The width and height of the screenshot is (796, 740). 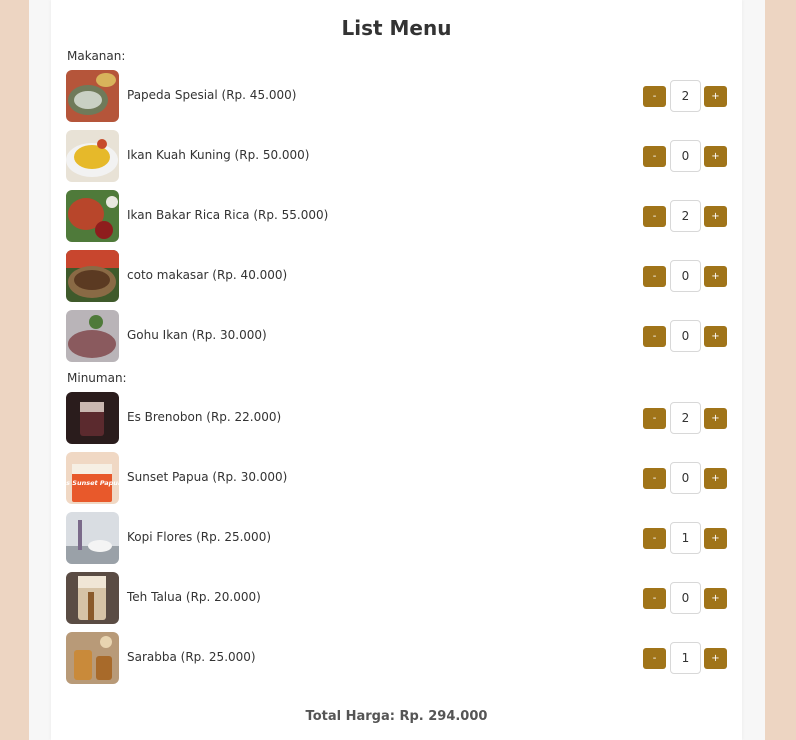 I want to click on list-item: Ikan Kuah Kuning (Rp. 50.000) - +, so click(x=396, y=156).